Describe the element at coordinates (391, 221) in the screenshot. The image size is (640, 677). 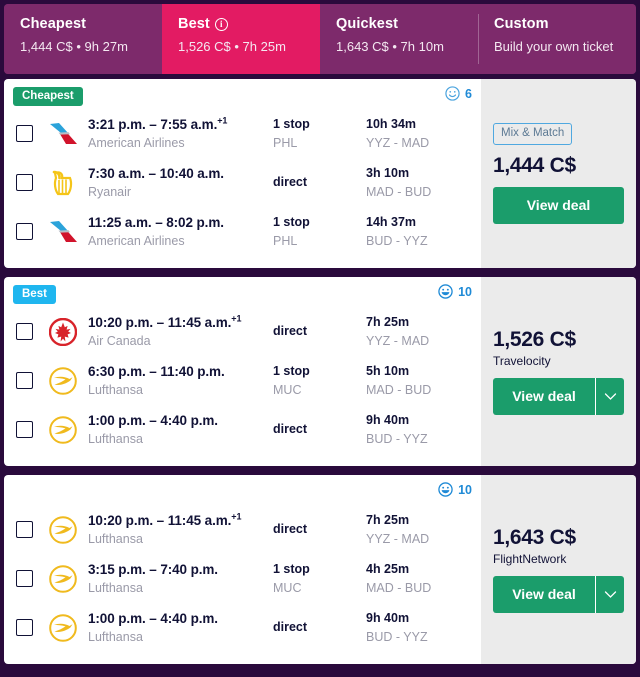
I see `leg-duration-value: 14h 37m` at that location.